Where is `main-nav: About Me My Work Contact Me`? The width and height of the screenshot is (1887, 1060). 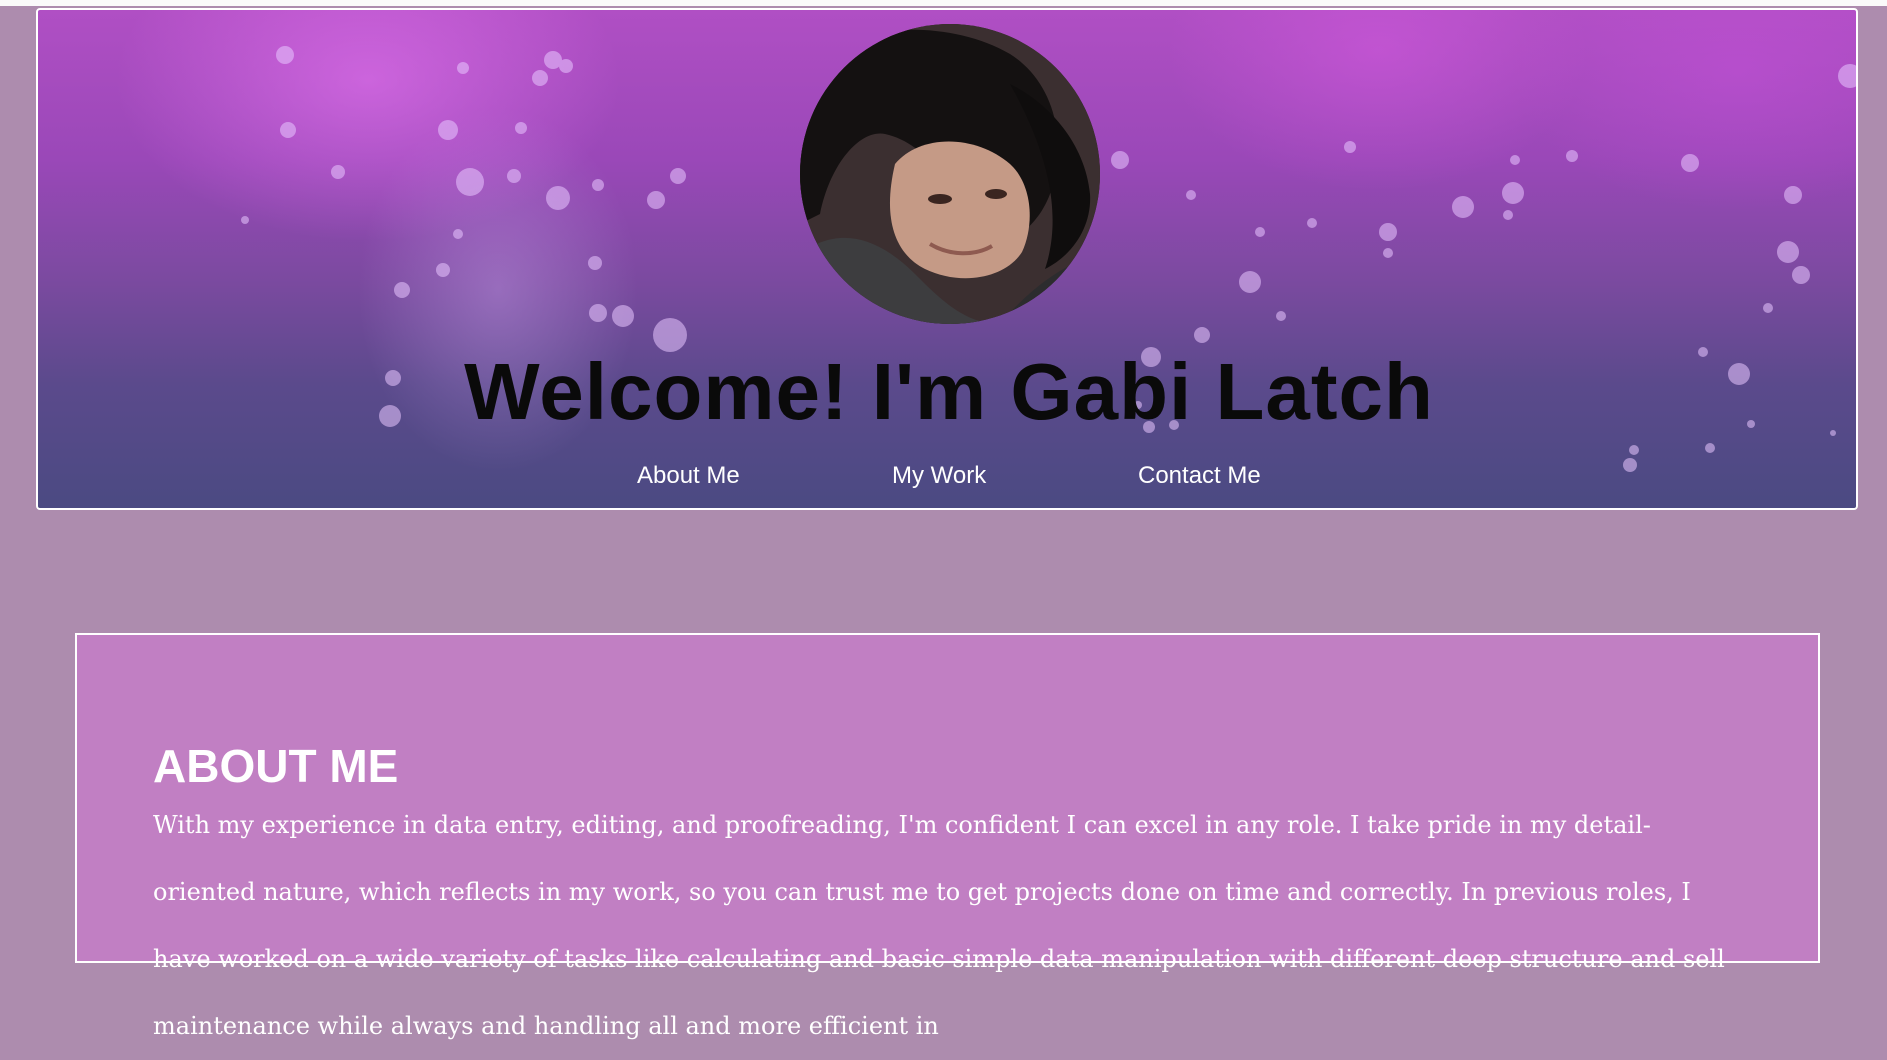
main-nav: About Me My Work Contact Me is located at coordinates (947, 477).